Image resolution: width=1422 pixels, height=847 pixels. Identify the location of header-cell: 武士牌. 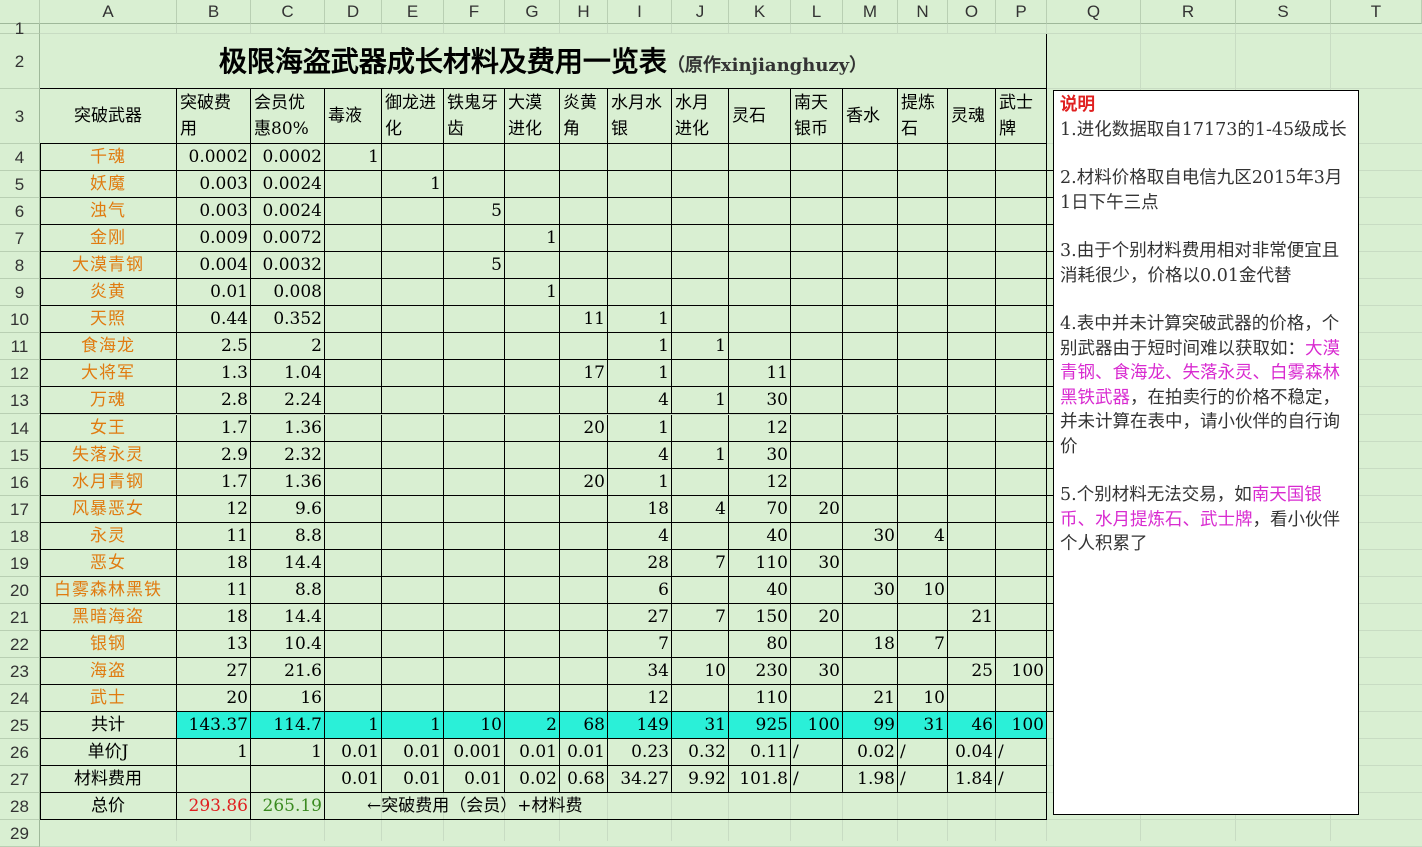
(1021, 116).